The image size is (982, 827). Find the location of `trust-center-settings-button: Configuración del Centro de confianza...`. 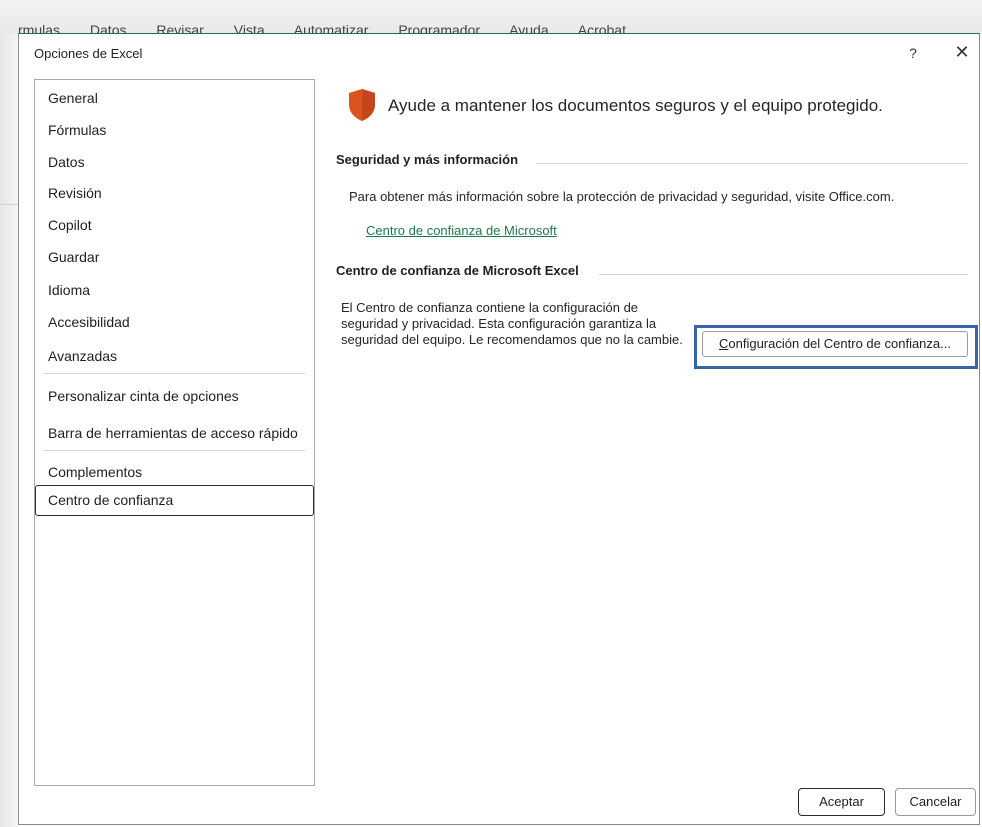

trust-center-settings-button: Configuración del Centro de confianza... is located at coordinates (835, 344).